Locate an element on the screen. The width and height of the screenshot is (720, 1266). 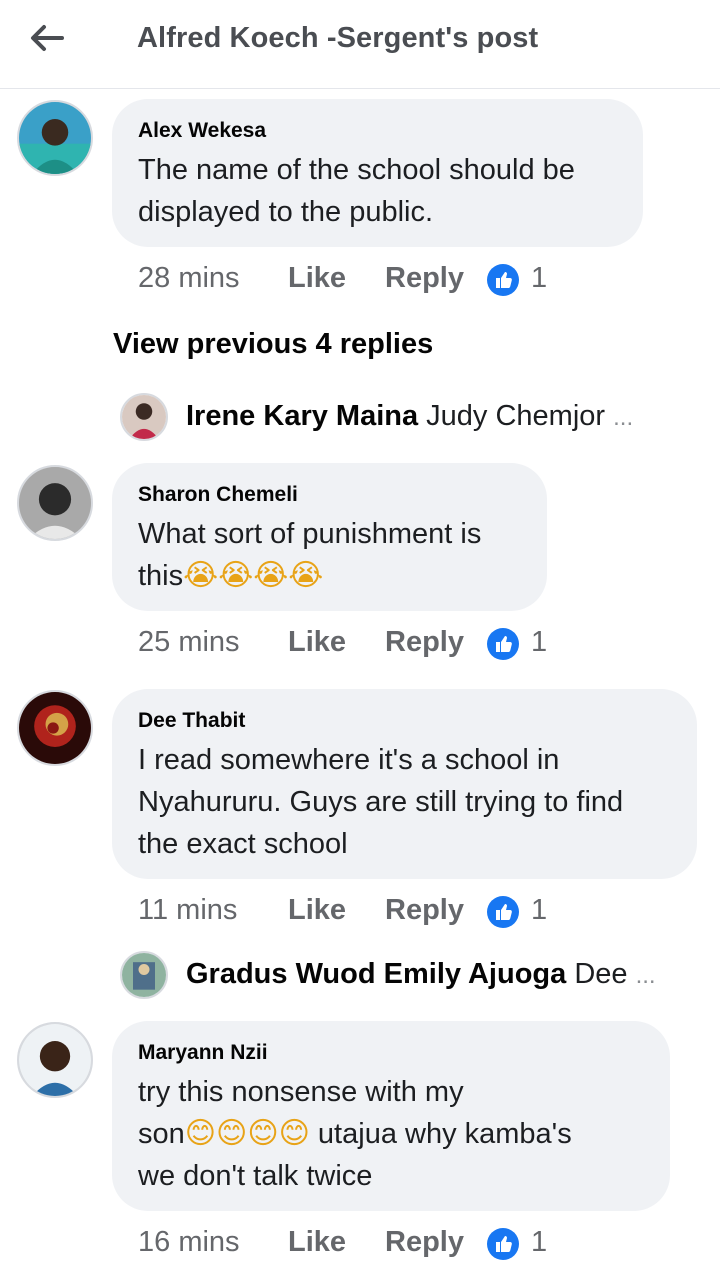
comment-time: 28 mins is located at coordinates (189, 278).